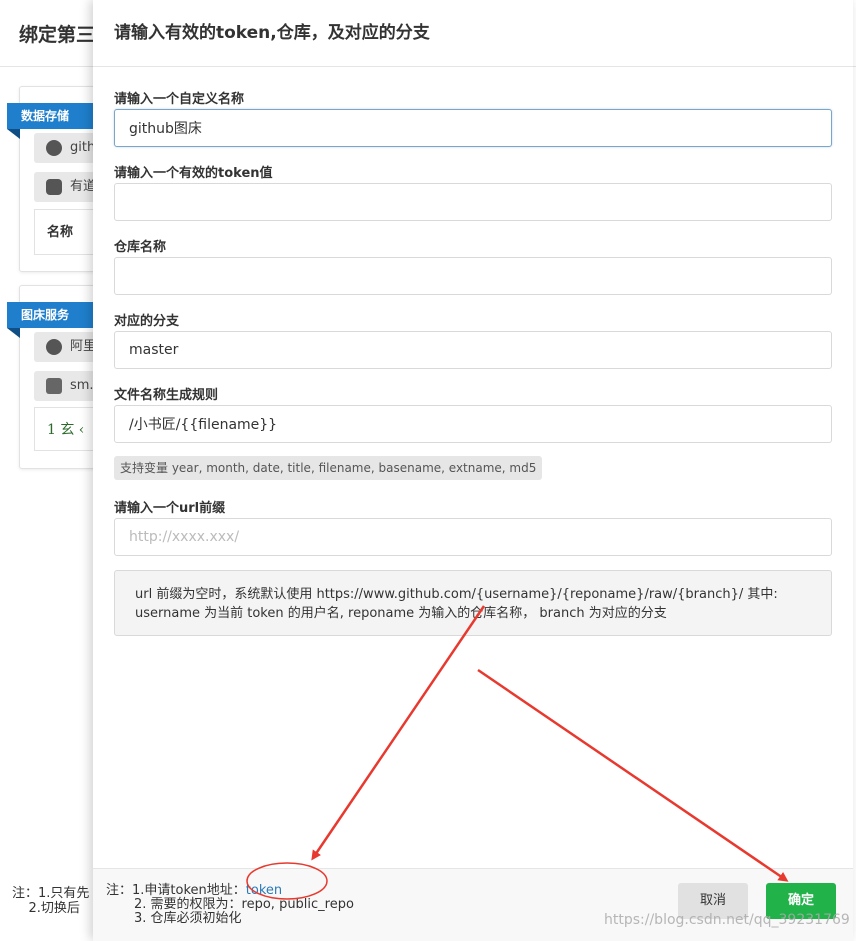 Image resolution: width=856 pixels, height=941 pixels. Describe the element at coordinates (473, 424) in the screenshot. I see `filename-rule-input` at that location.